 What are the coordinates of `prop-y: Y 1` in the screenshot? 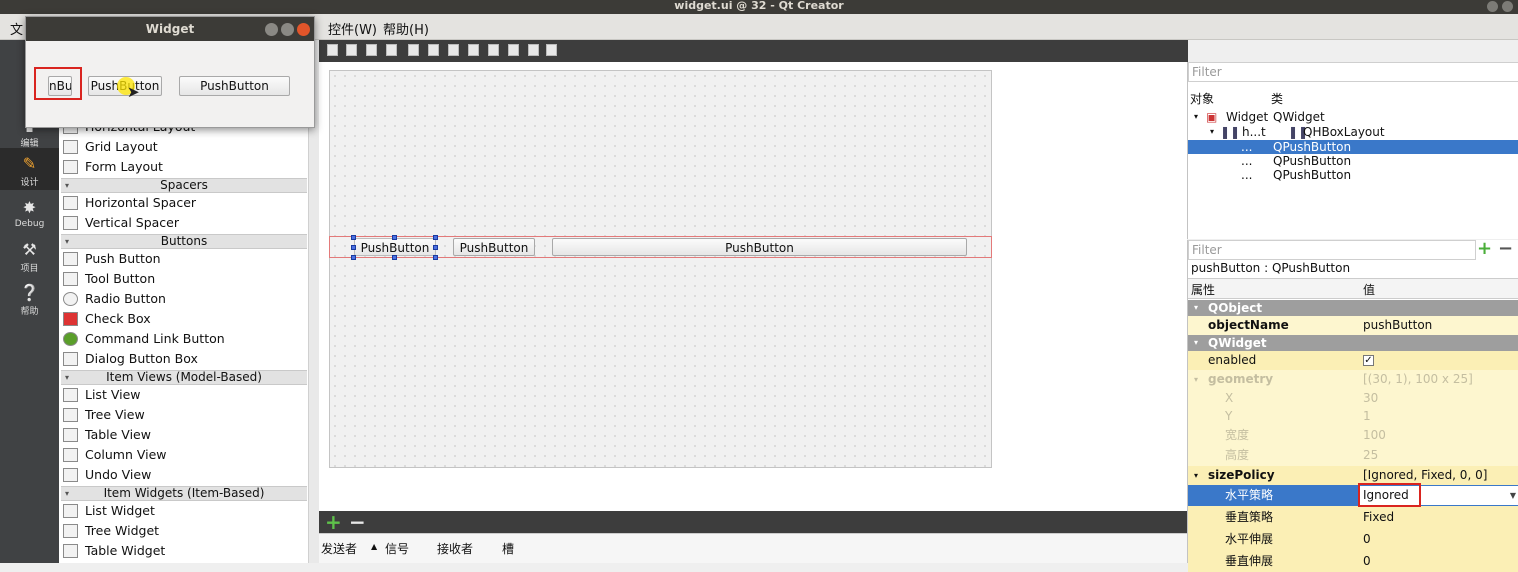 It's located at (1353, 416).